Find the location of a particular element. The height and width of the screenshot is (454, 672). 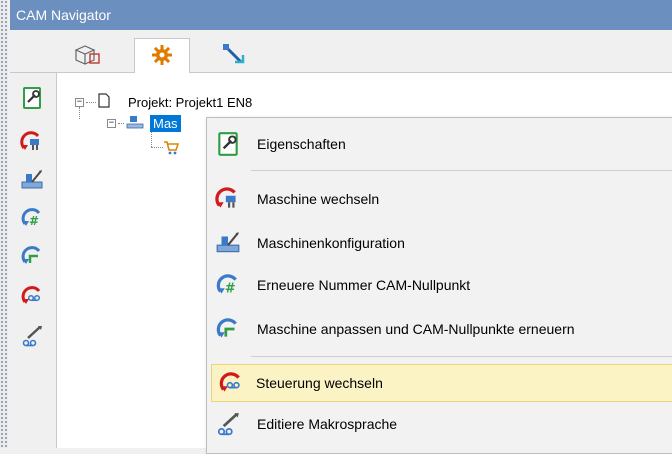

tool-path-icon is located at coordinates (234, 55).